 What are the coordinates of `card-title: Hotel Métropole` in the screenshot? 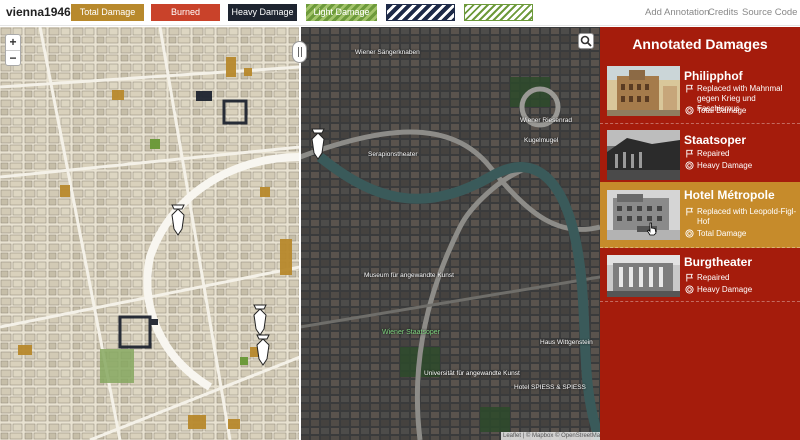 It's located at (729, 195).